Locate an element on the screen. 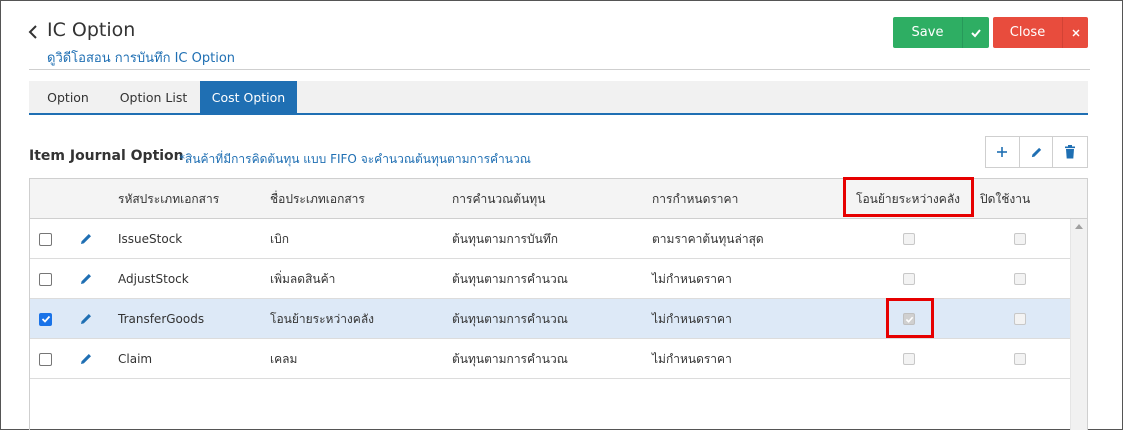  plus-icon is located at coordinates (1002, 152).